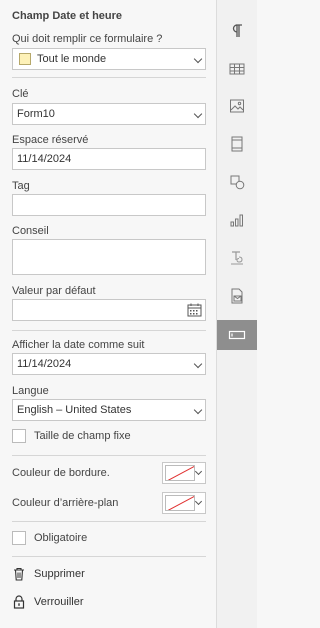  What do you see at coordinates (25, 59) in the screenshot?
I see `role-color-swatch` at bounding box center [25, 59].